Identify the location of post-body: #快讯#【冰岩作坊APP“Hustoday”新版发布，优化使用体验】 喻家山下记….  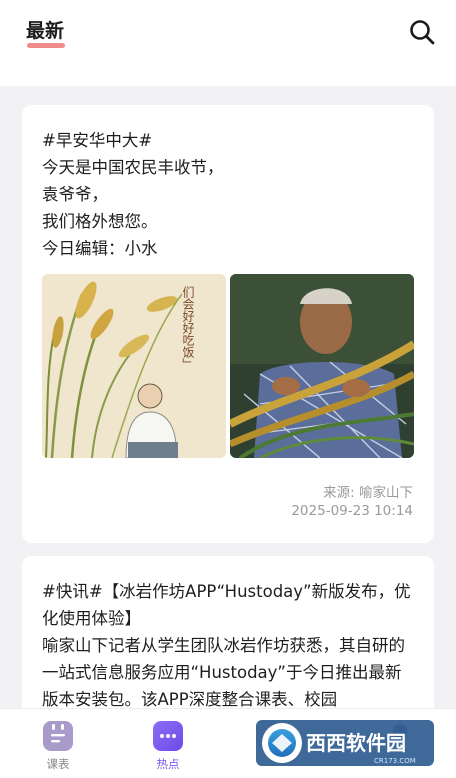
(229, 643).